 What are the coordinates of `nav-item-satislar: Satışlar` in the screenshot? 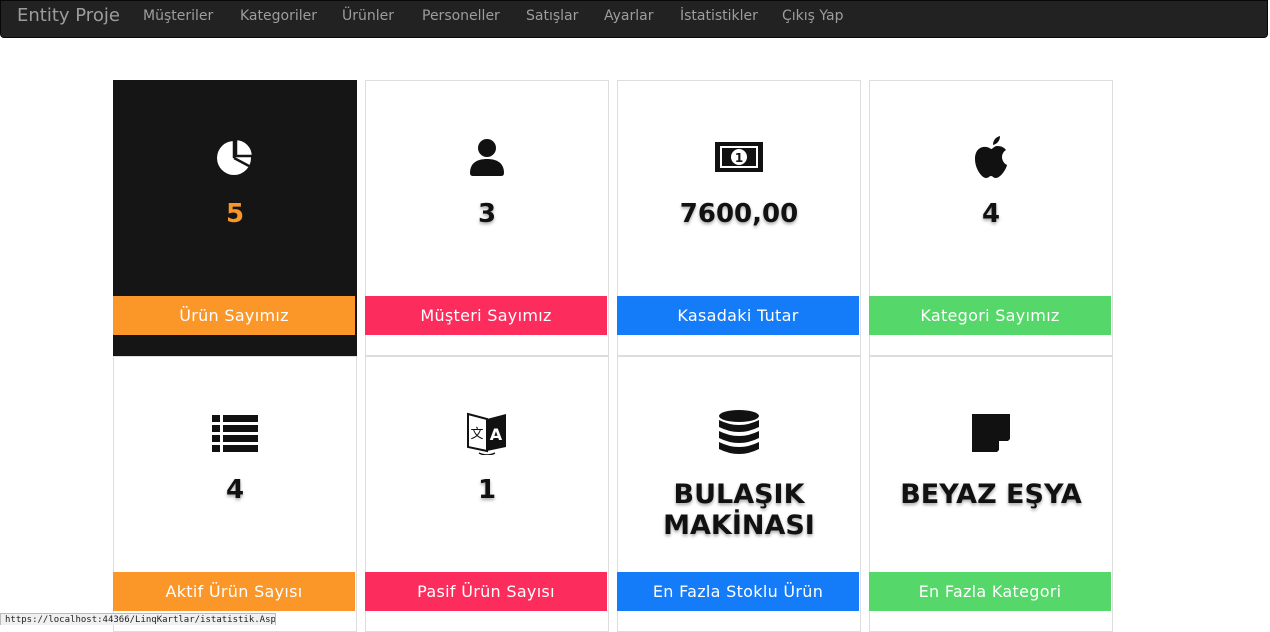 It's located at (552, 16).